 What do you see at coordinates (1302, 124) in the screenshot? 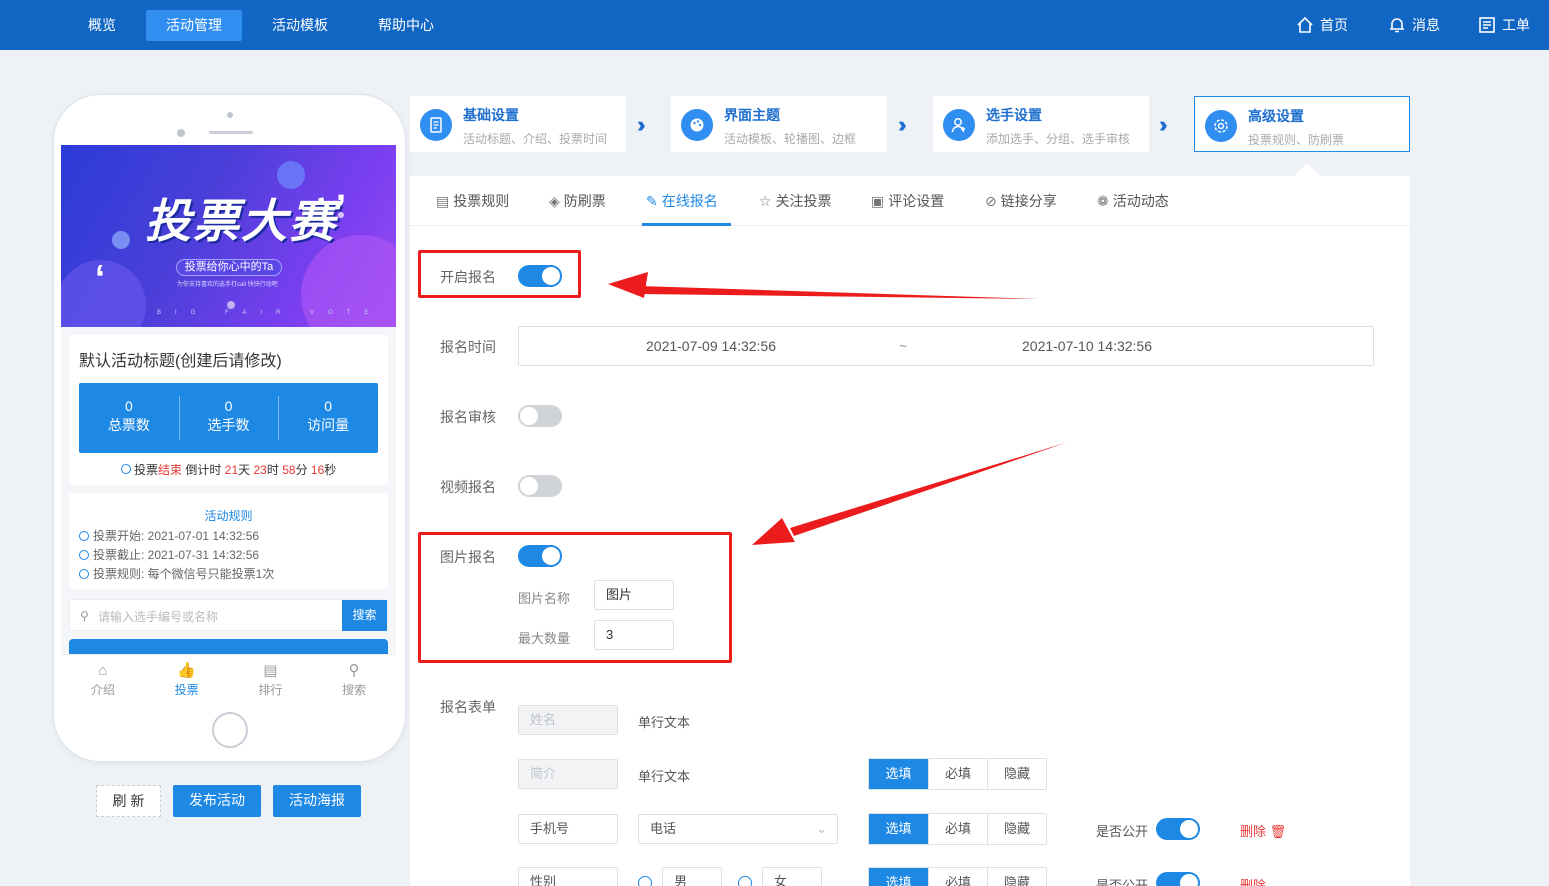
I see `step-advanced-settings: 高级设置 投票规则、防刷票` at bounding box center [1302, 124].